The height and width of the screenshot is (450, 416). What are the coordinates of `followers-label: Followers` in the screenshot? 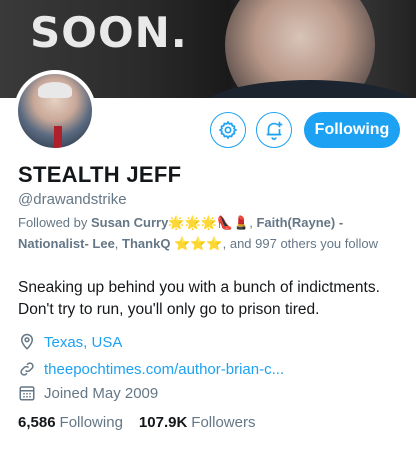 It's located at (223, 422).